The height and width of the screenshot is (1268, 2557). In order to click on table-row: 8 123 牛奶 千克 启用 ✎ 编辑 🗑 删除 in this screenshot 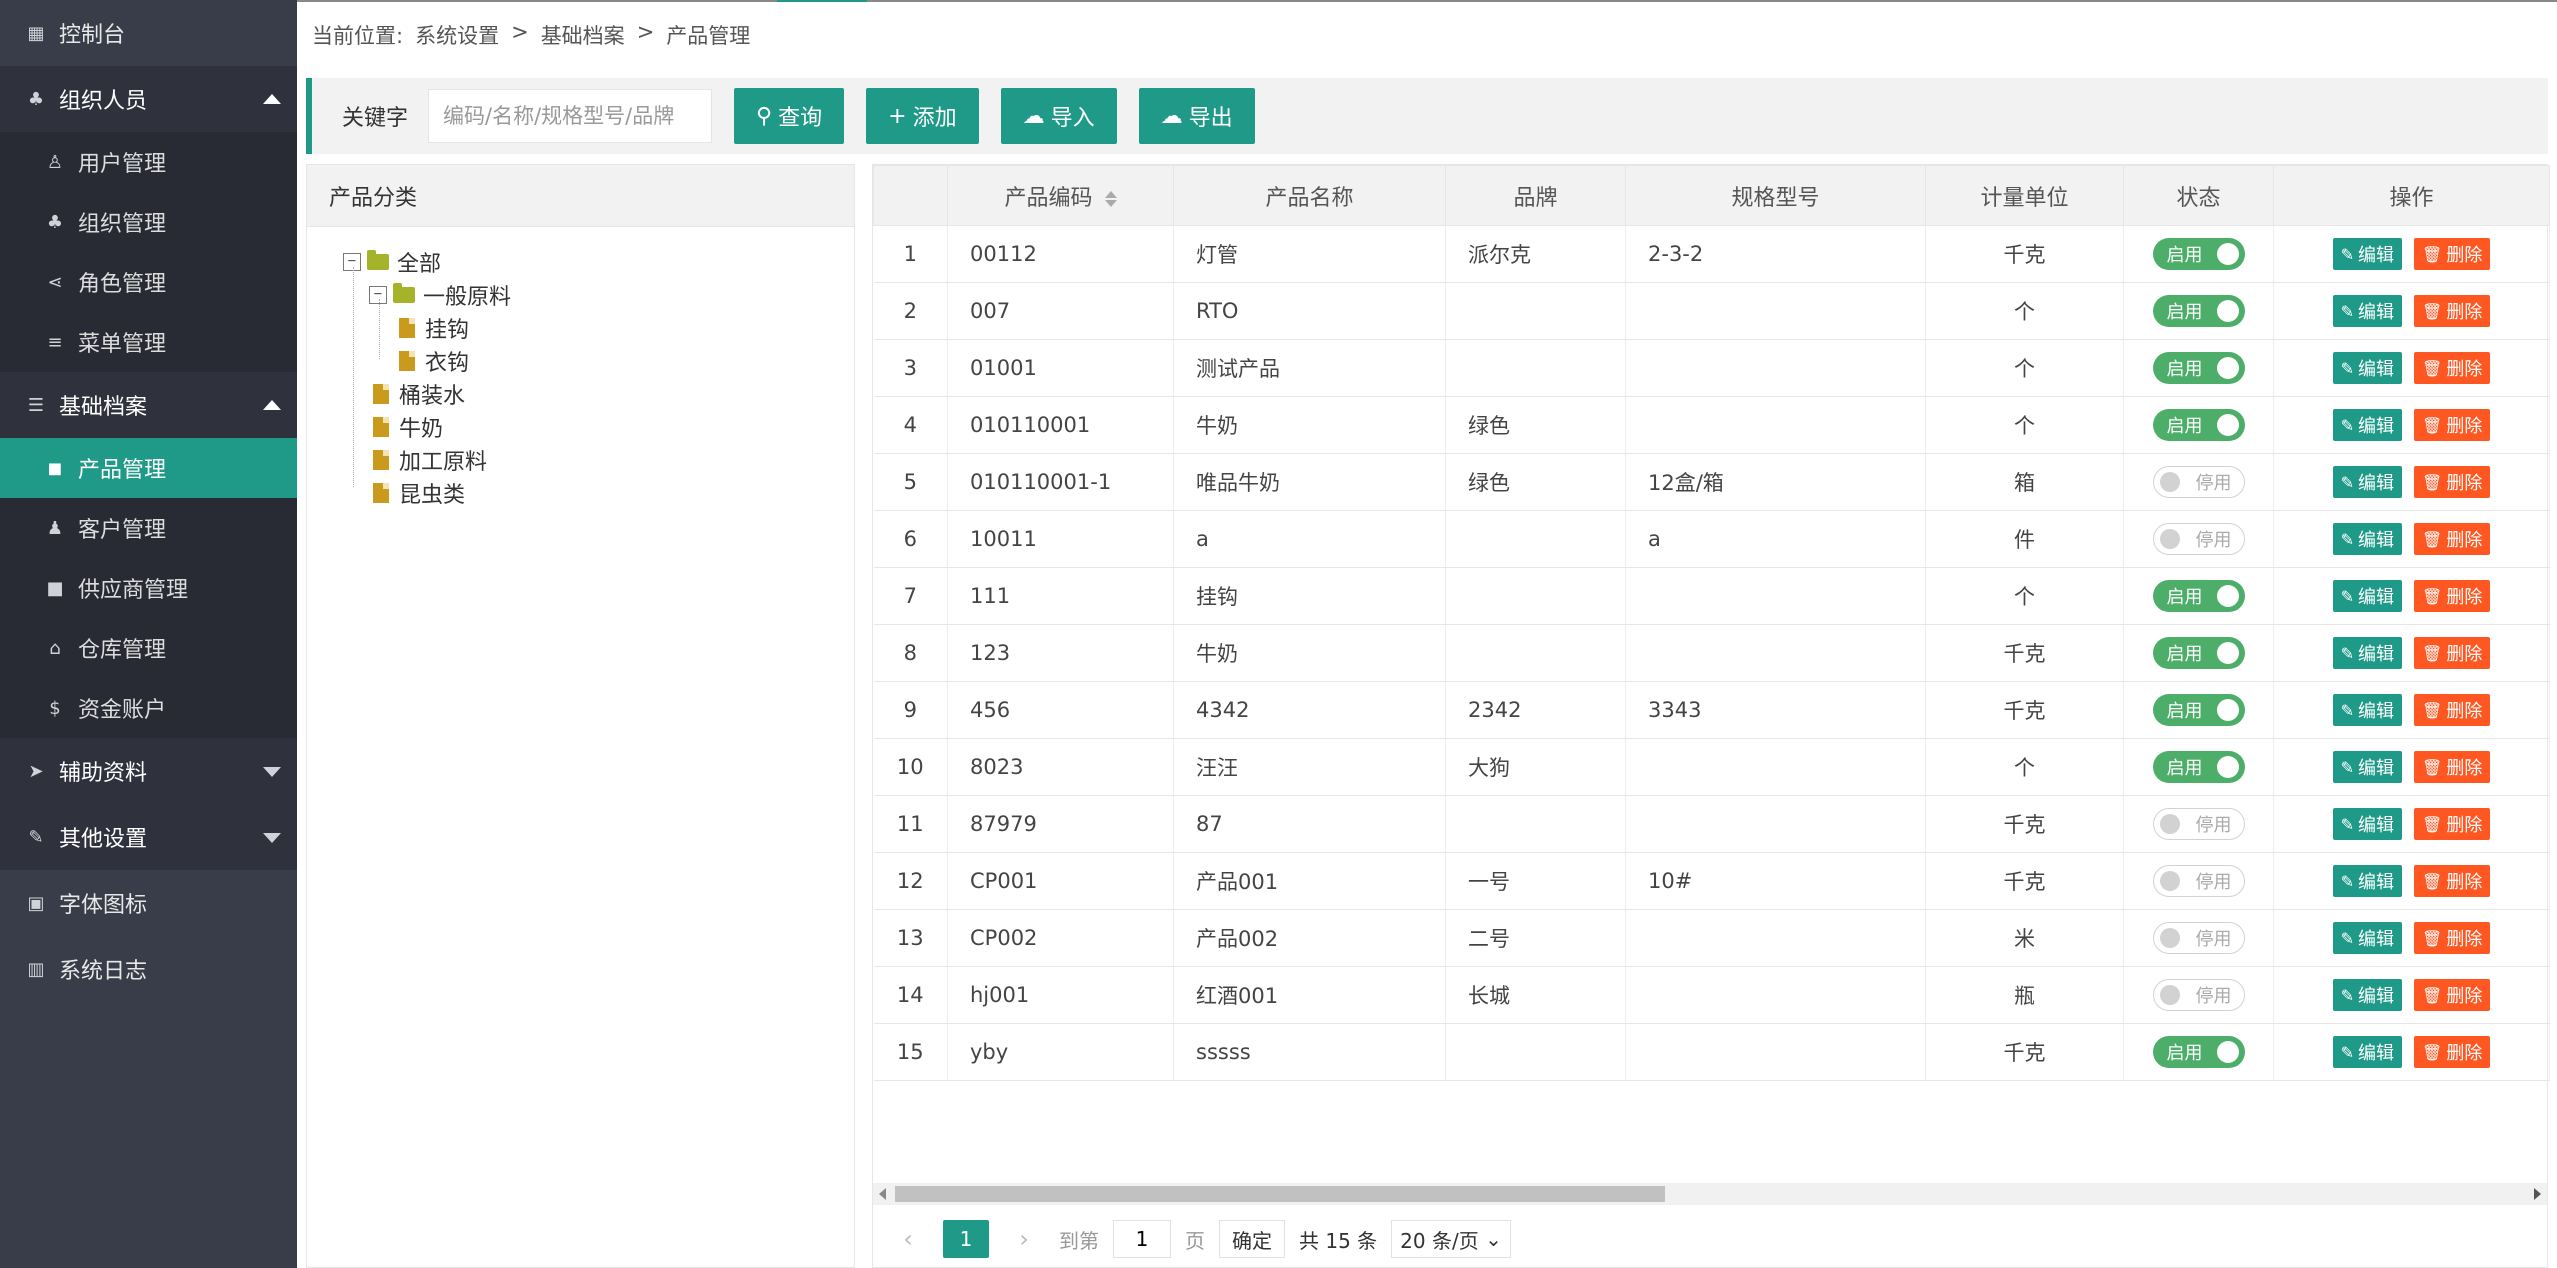, I will do `click(1711, 653)`.